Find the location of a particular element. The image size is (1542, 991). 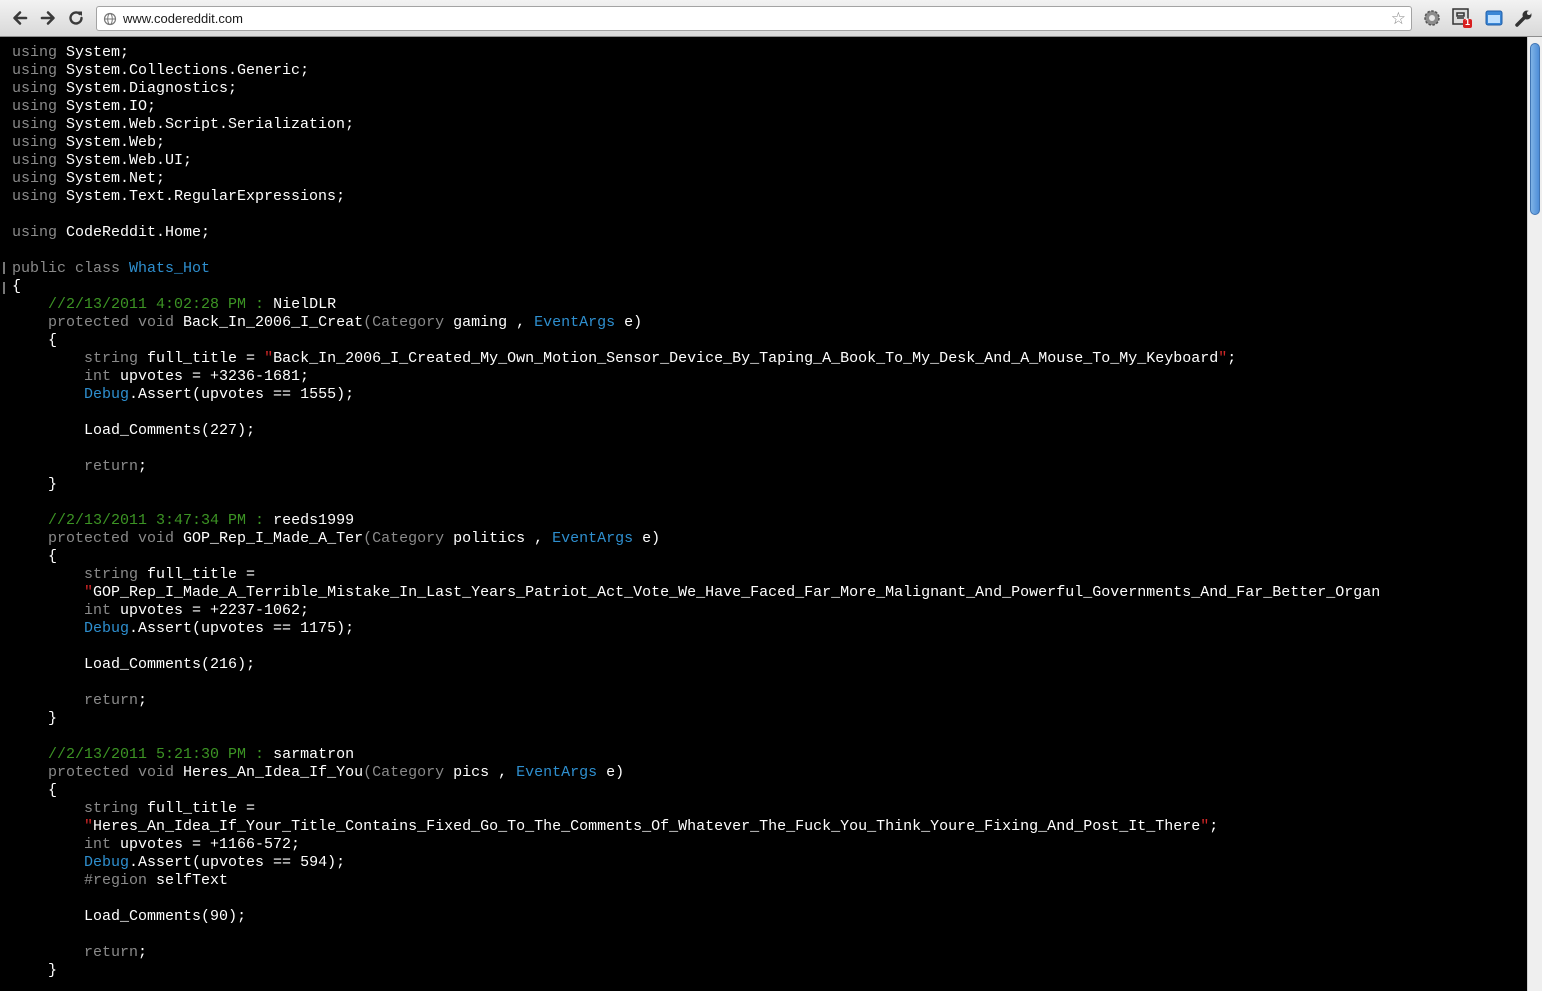

extension-window-button is located at coordinates (1494, 18).